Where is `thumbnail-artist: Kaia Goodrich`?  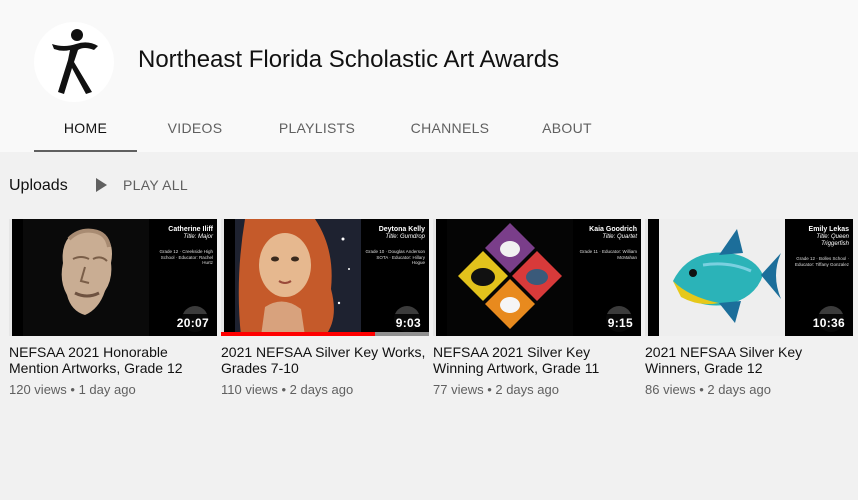
thumbnail-artist: Kaia Goodrich is located at coordinates (613, 229).